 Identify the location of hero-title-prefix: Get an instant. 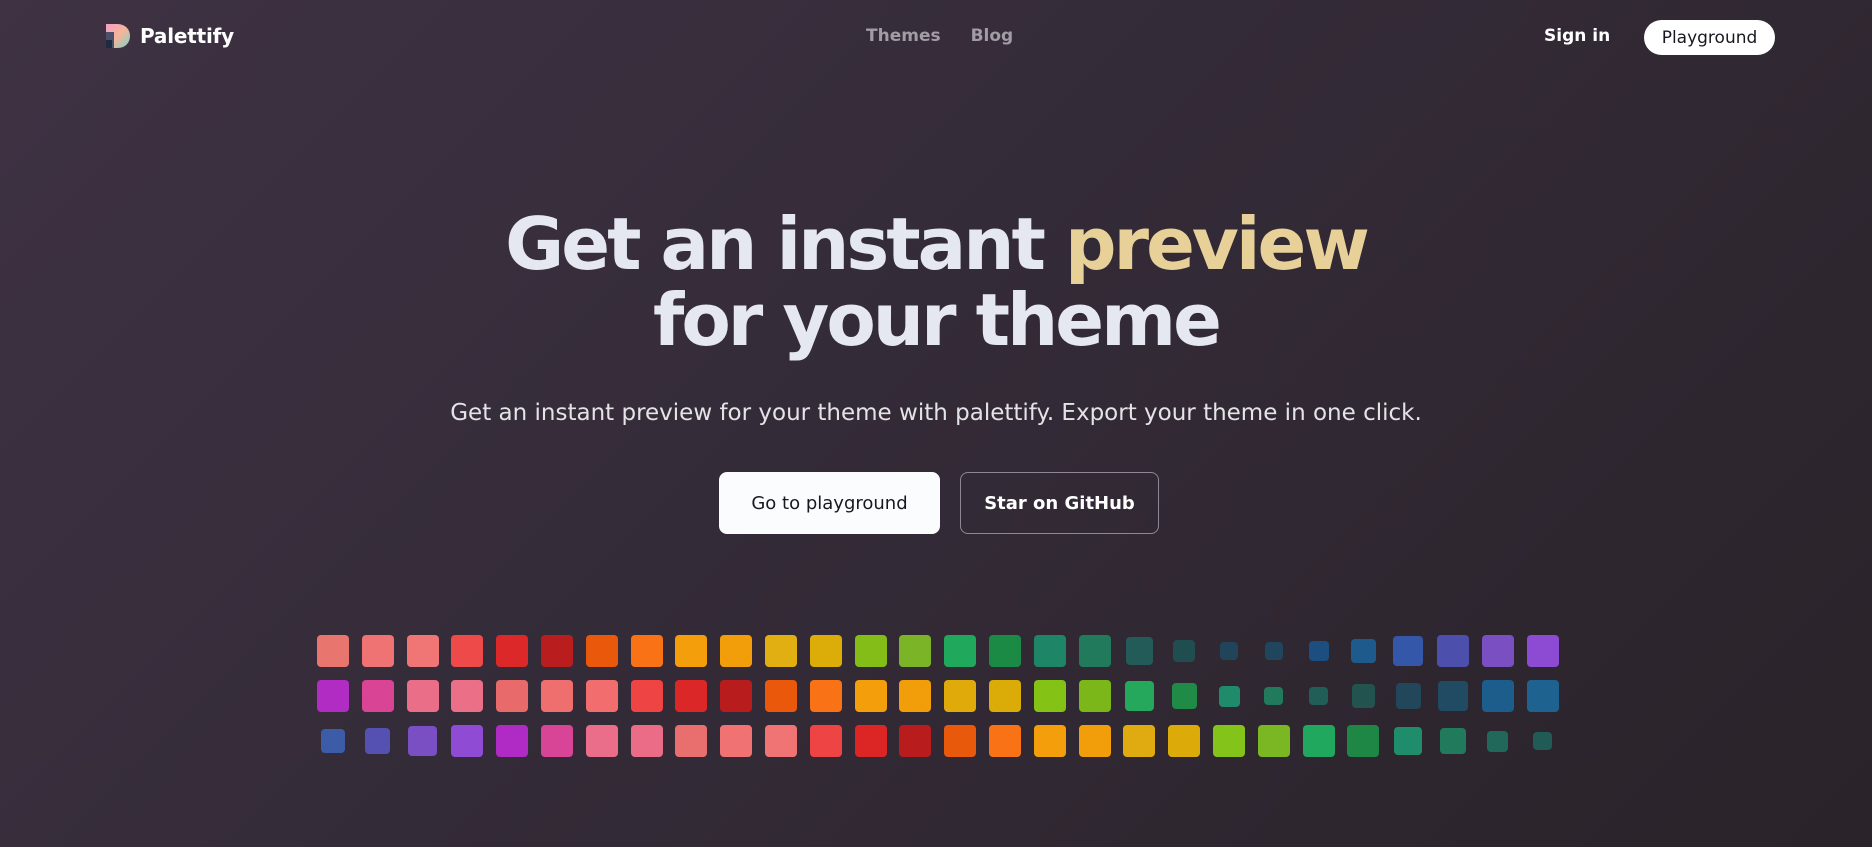
(785, 244).